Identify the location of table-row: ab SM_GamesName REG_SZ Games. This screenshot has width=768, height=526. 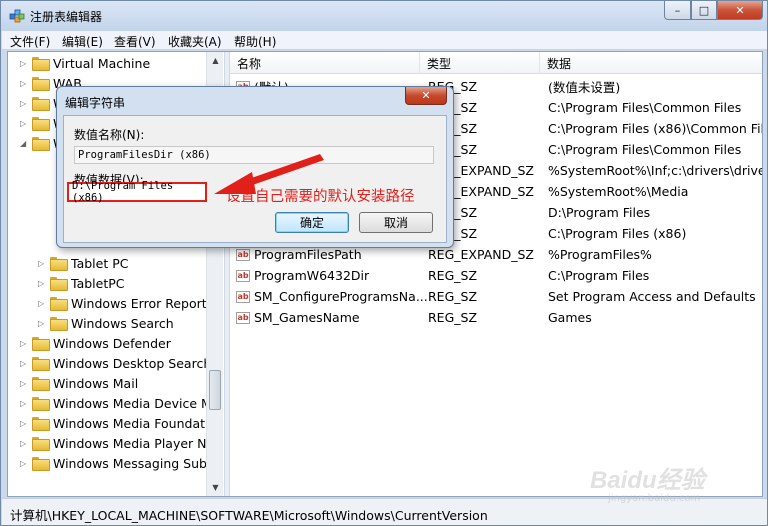
(496, 317).